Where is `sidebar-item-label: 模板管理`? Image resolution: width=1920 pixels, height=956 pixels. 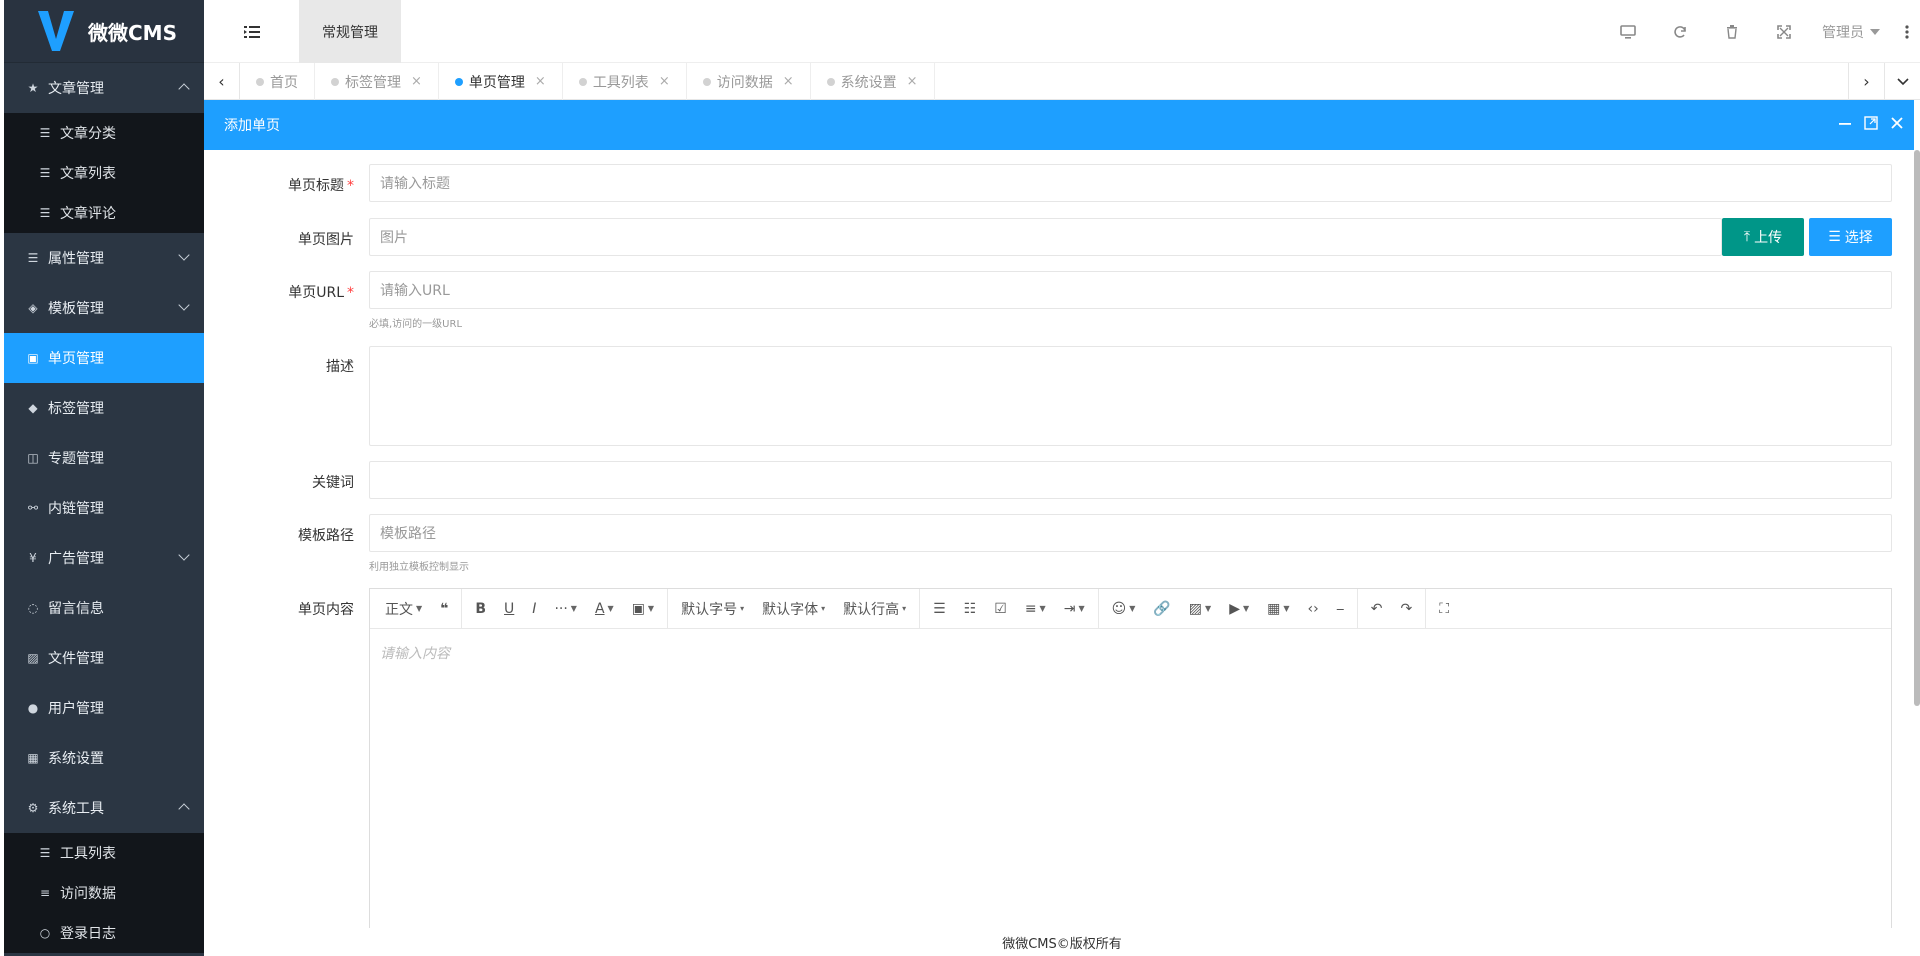 sidebar-item-label: 模板管理 is located at coordinates (76, 309).